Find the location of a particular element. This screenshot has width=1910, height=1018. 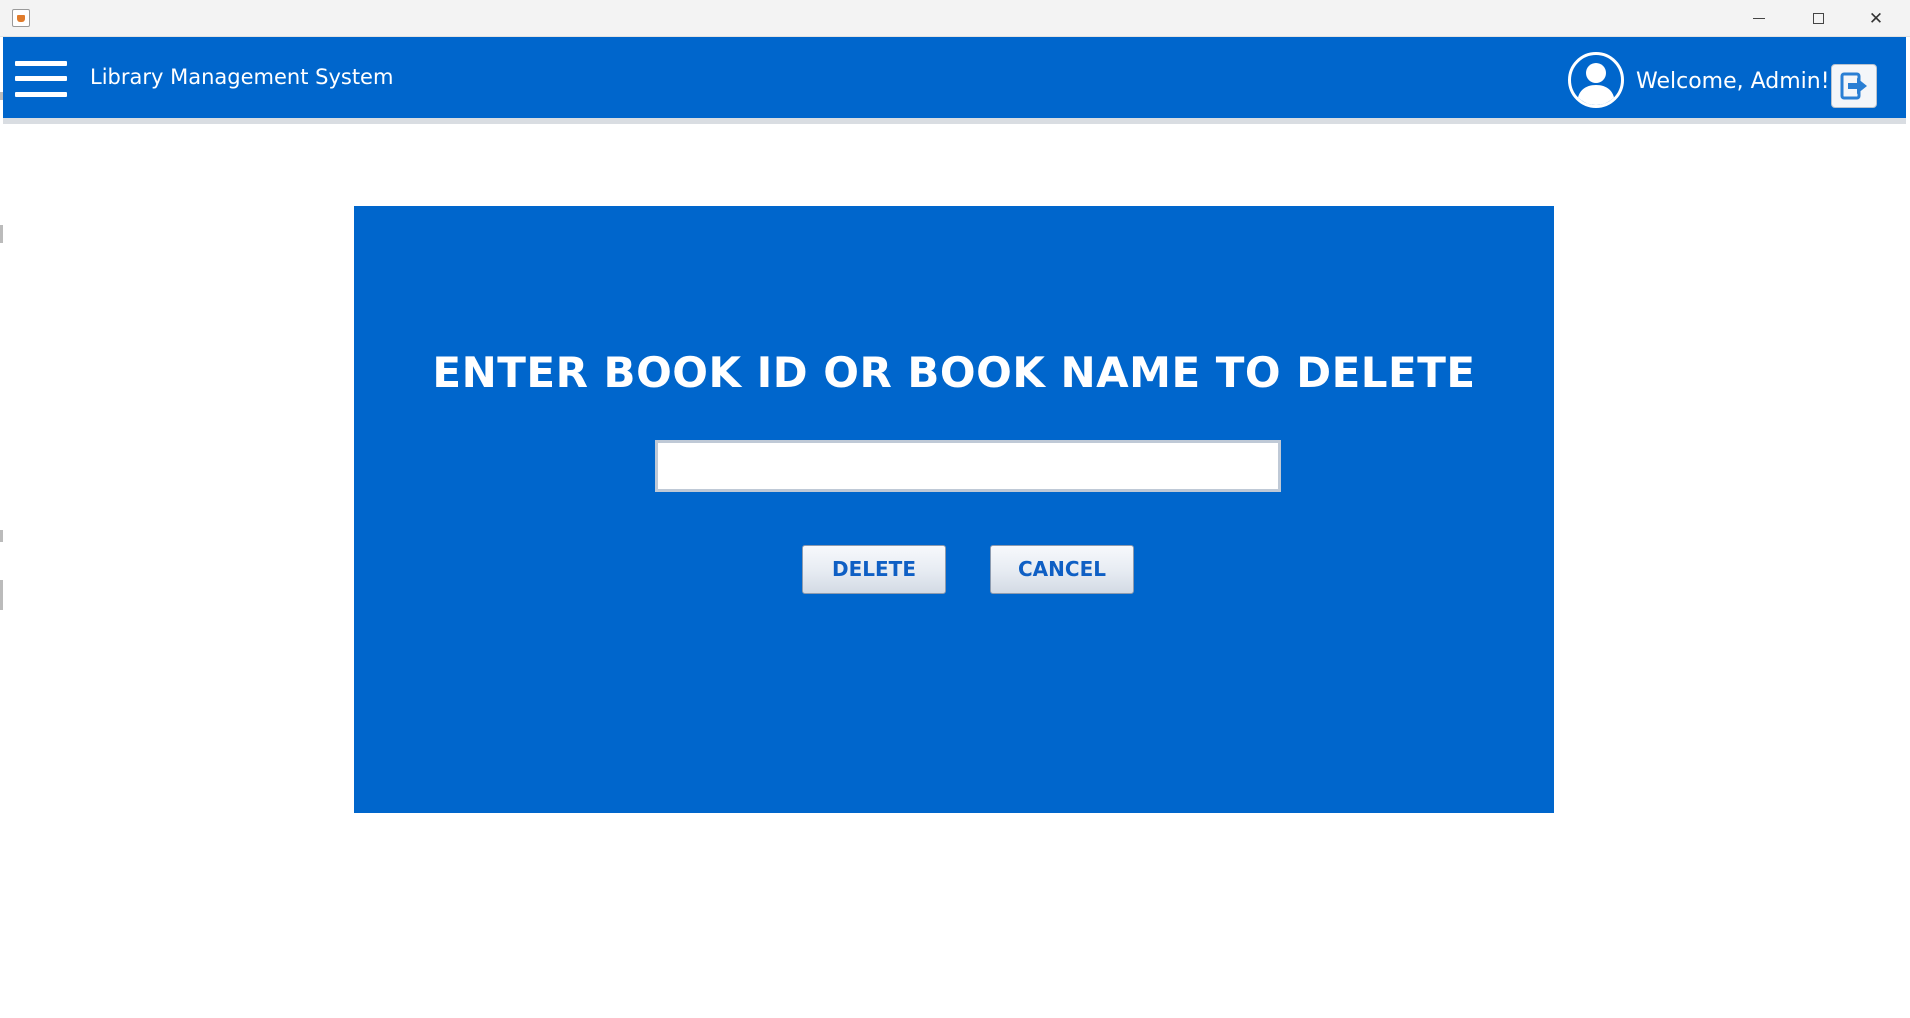

maximize-button is located at coordinates (1818, 18).